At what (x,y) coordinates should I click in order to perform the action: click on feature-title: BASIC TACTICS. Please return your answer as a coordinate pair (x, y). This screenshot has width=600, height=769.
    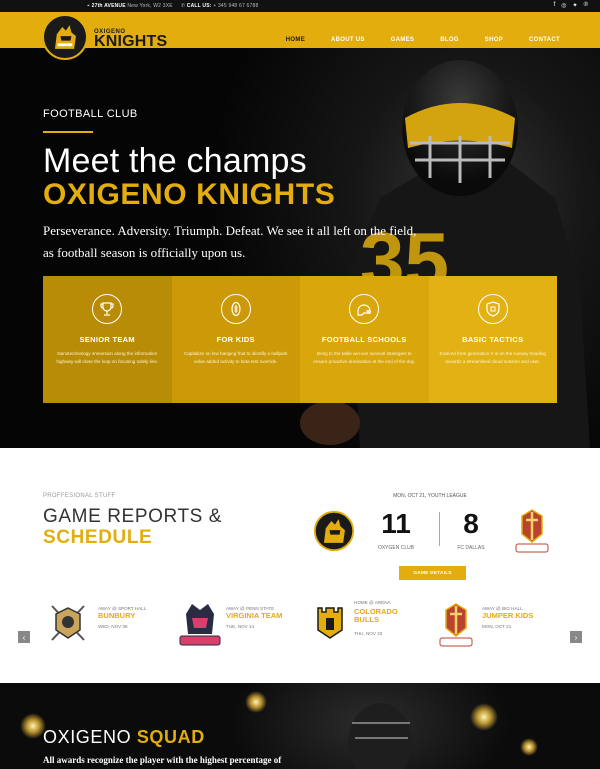
    Looking at the image, I should click on (493, 339).